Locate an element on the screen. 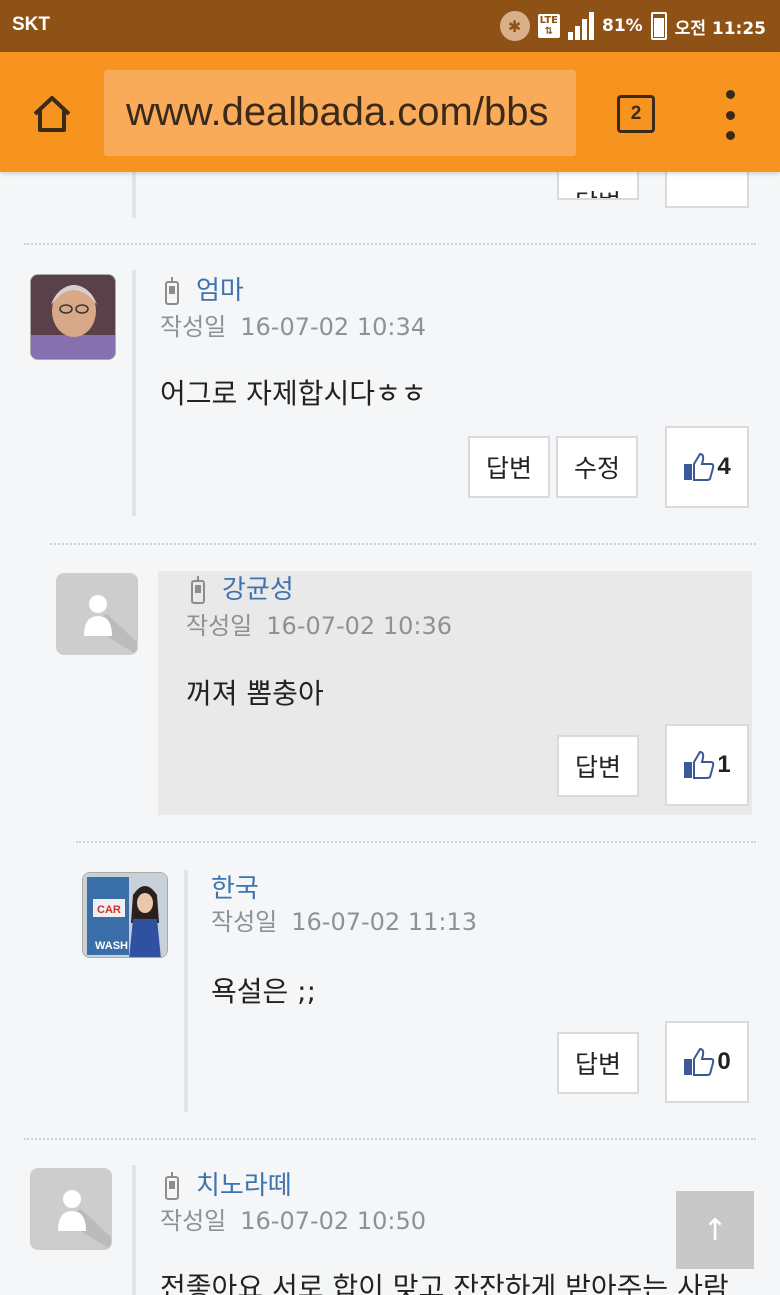  network-type: LTE is located at coordinates (548, 20).